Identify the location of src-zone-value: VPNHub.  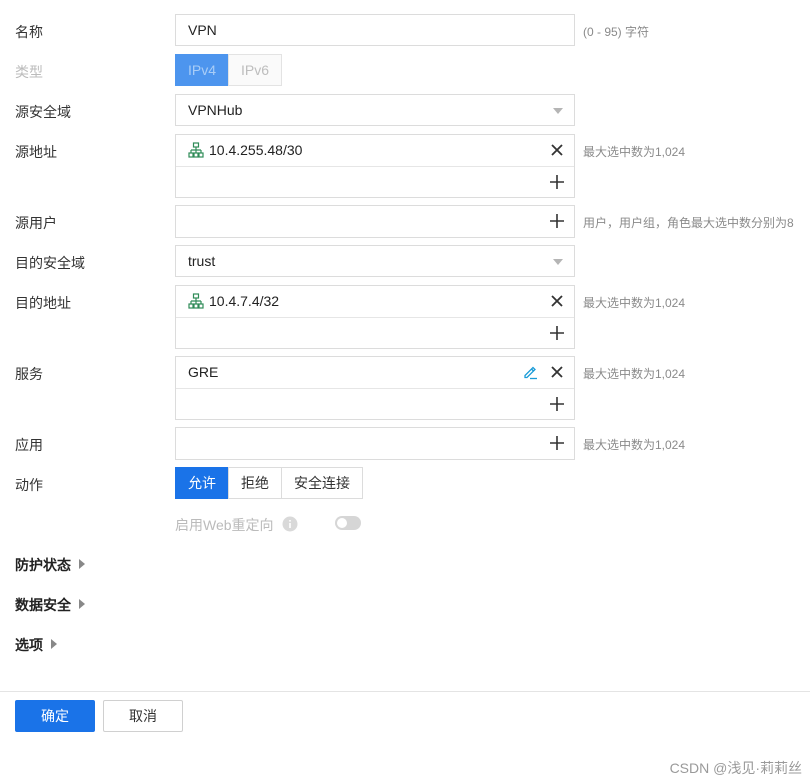
(215, 110).